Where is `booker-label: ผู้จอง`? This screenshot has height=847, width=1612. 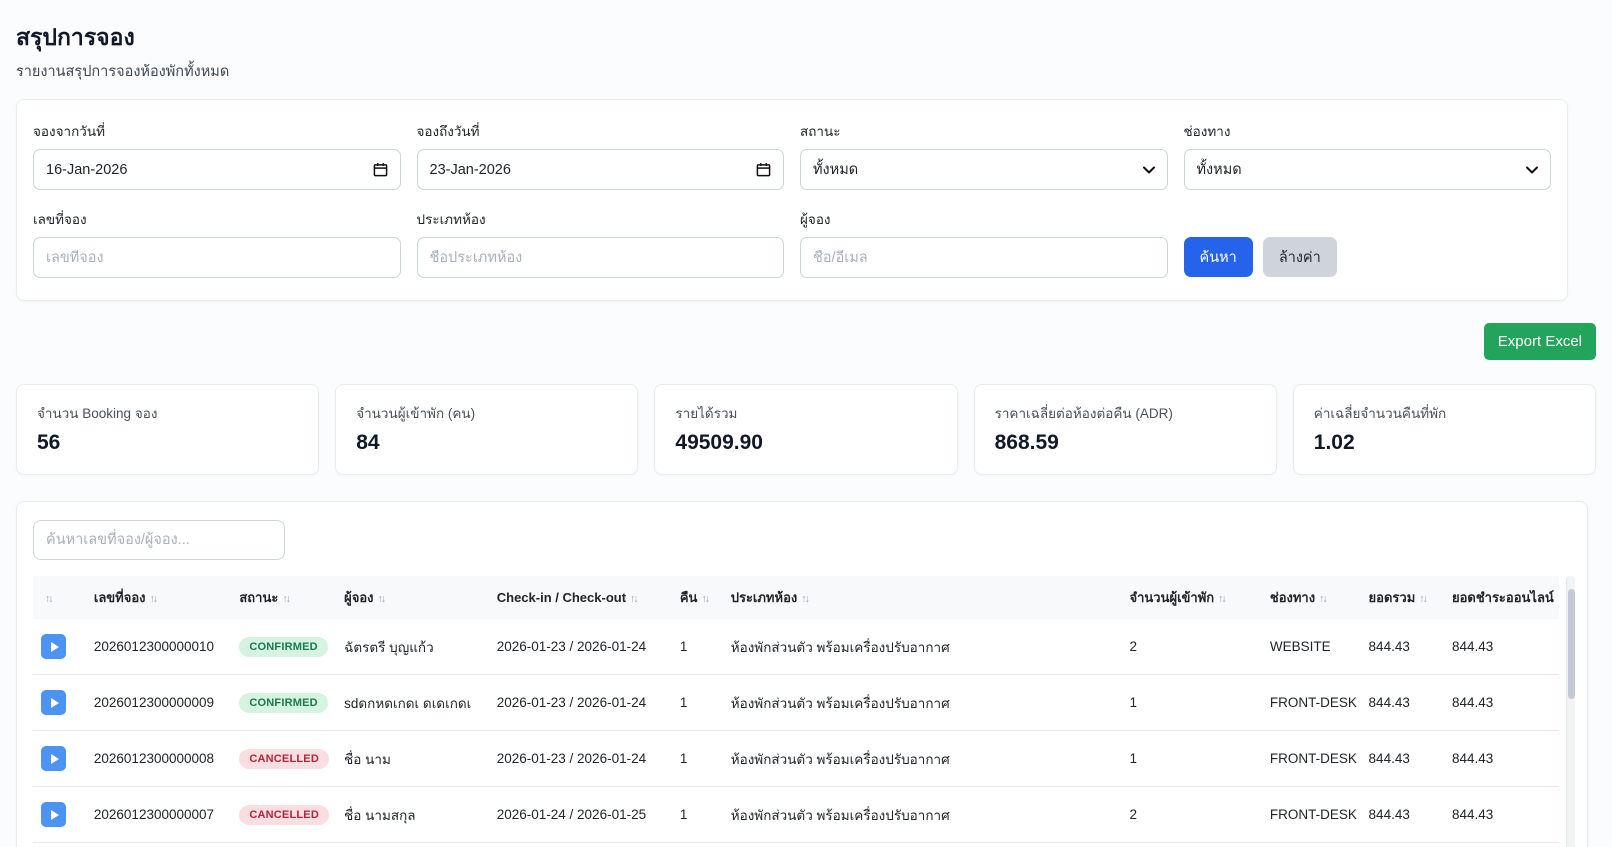
booker-label: ผู้จอง is located at coordinates (815, 219).